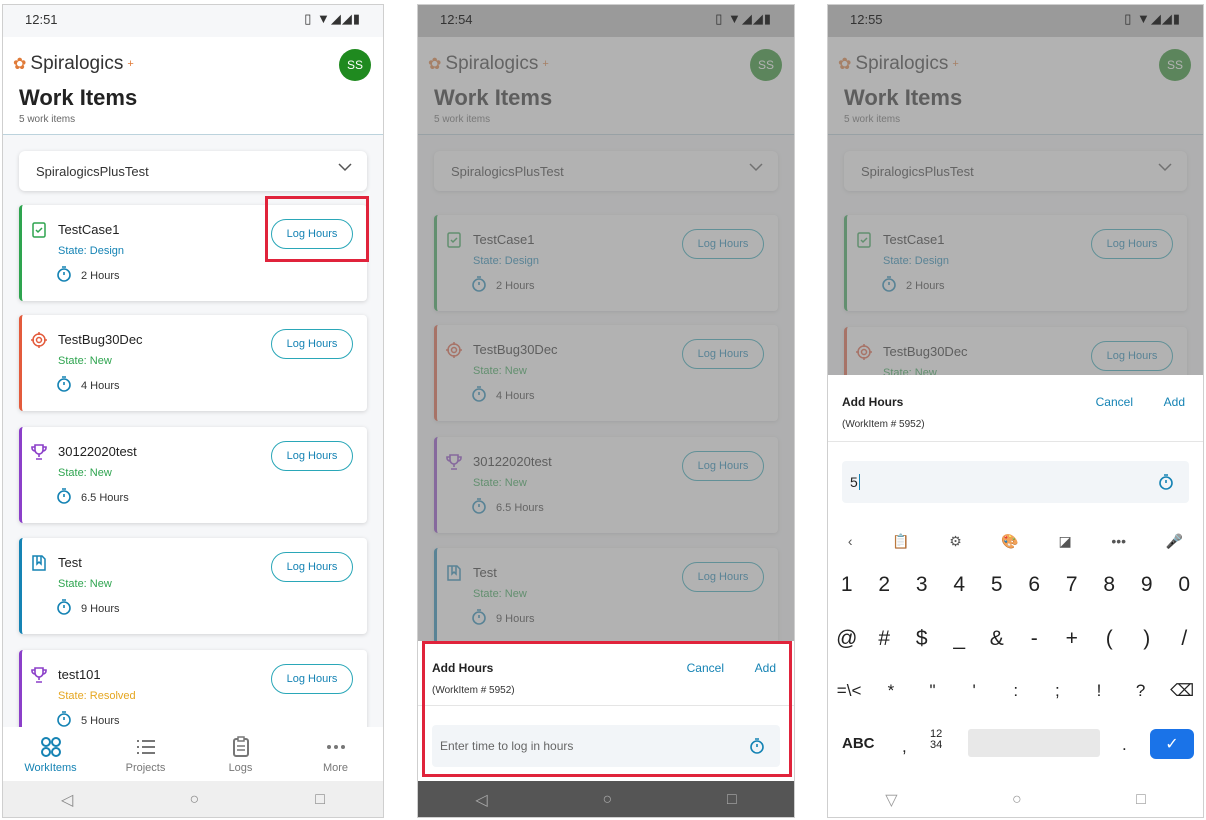 Image resolution: width=1206 pixels, height=820 pixels. What do you see at coordinates (1174, 541) in the screenshot?
I see `keyboard-toolbar-icon: 🎤` at bounding box center [1174, 541].